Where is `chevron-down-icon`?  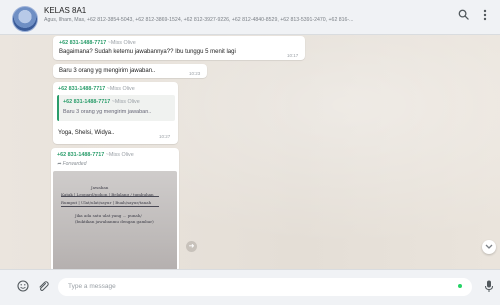 chevron-down-icon is located at coordinates (489, 247).